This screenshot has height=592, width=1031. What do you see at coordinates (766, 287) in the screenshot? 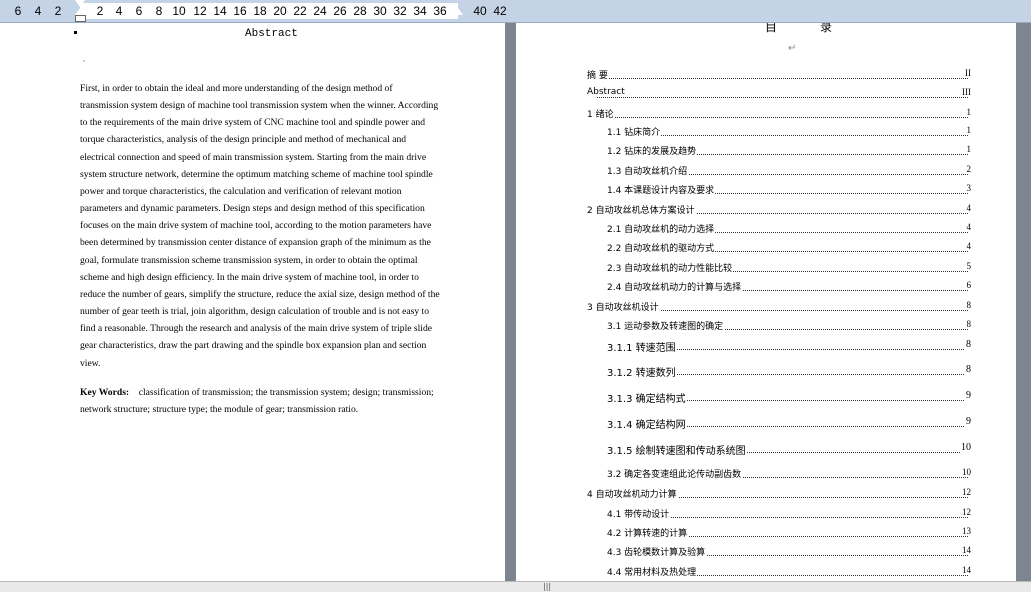
I see `toc-entry: 2.4 自动攻丝机动力的计算与选择 6` at bounding box center [766, 287].